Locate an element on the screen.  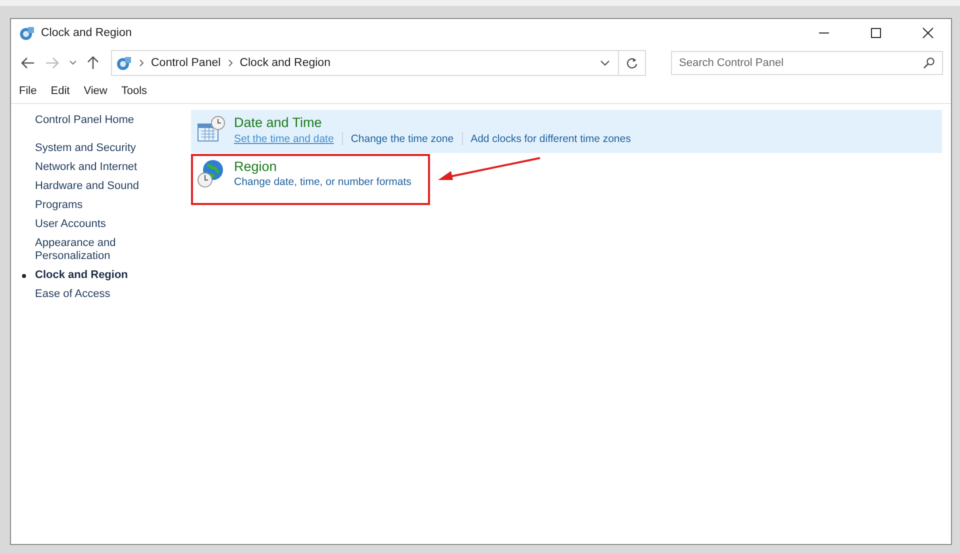
refresh-button is located at coordinates (632, 63).